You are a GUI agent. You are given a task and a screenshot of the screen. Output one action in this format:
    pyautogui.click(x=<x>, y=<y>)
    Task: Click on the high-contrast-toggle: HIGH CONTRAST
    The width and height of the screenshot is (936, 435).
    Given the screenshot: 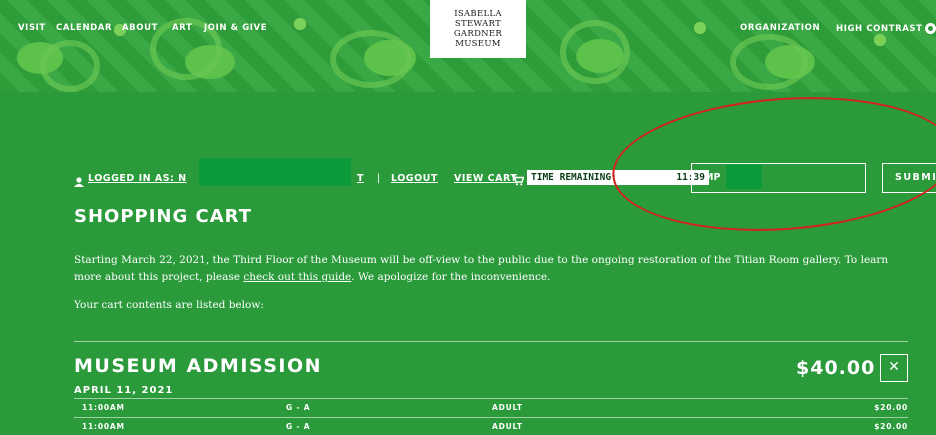 What is the action you would take?
    pyautogui.click(x=886, y=28)
    